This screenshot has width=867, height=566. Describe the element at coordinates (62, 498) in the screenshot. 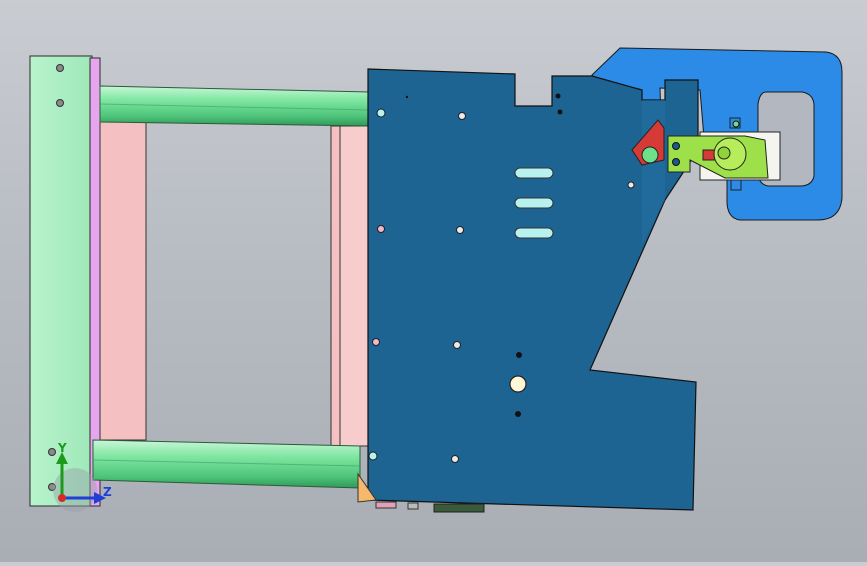

I see `triad-origin` at that location.